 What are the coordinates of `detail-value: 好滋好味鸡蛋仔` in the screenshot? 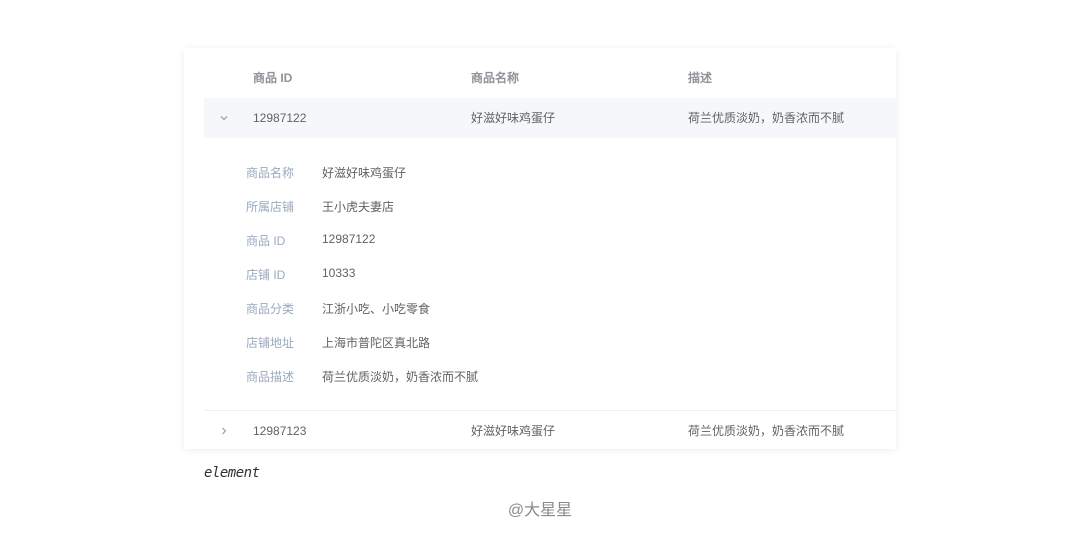 It's located at (364, 173).